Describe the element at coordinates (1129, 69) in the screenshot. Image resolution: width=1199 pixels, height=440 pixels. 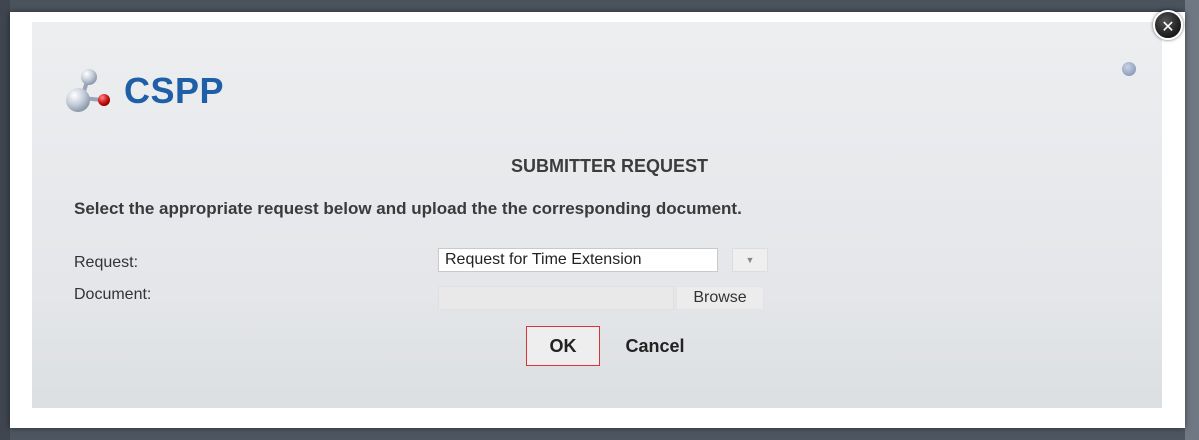
I see `help-icon` at that location.